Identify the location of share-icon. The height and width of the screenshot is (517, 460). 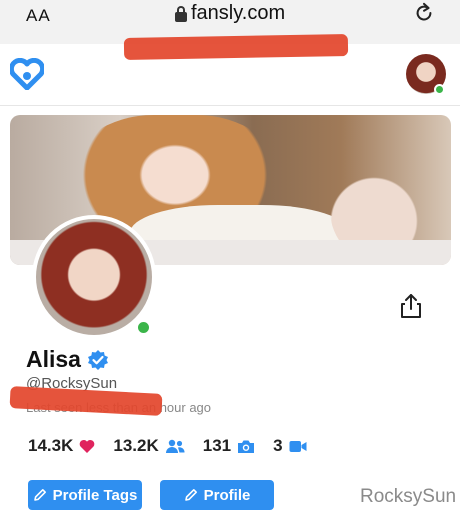
(411, 306).